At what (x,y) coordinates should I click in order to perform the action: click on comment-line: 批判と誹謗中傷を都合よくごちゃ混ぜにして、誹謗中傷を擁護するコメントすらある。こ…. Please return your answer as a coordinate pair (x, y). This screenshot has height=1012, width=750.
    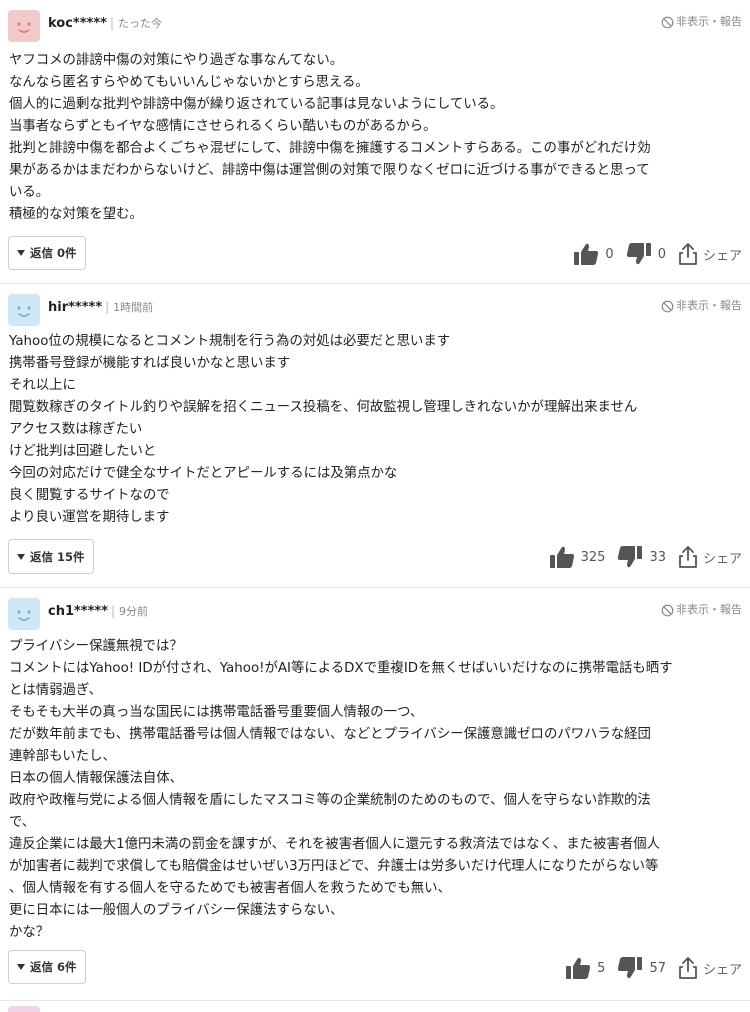
    Looking at the image, I should click on (330, 148).